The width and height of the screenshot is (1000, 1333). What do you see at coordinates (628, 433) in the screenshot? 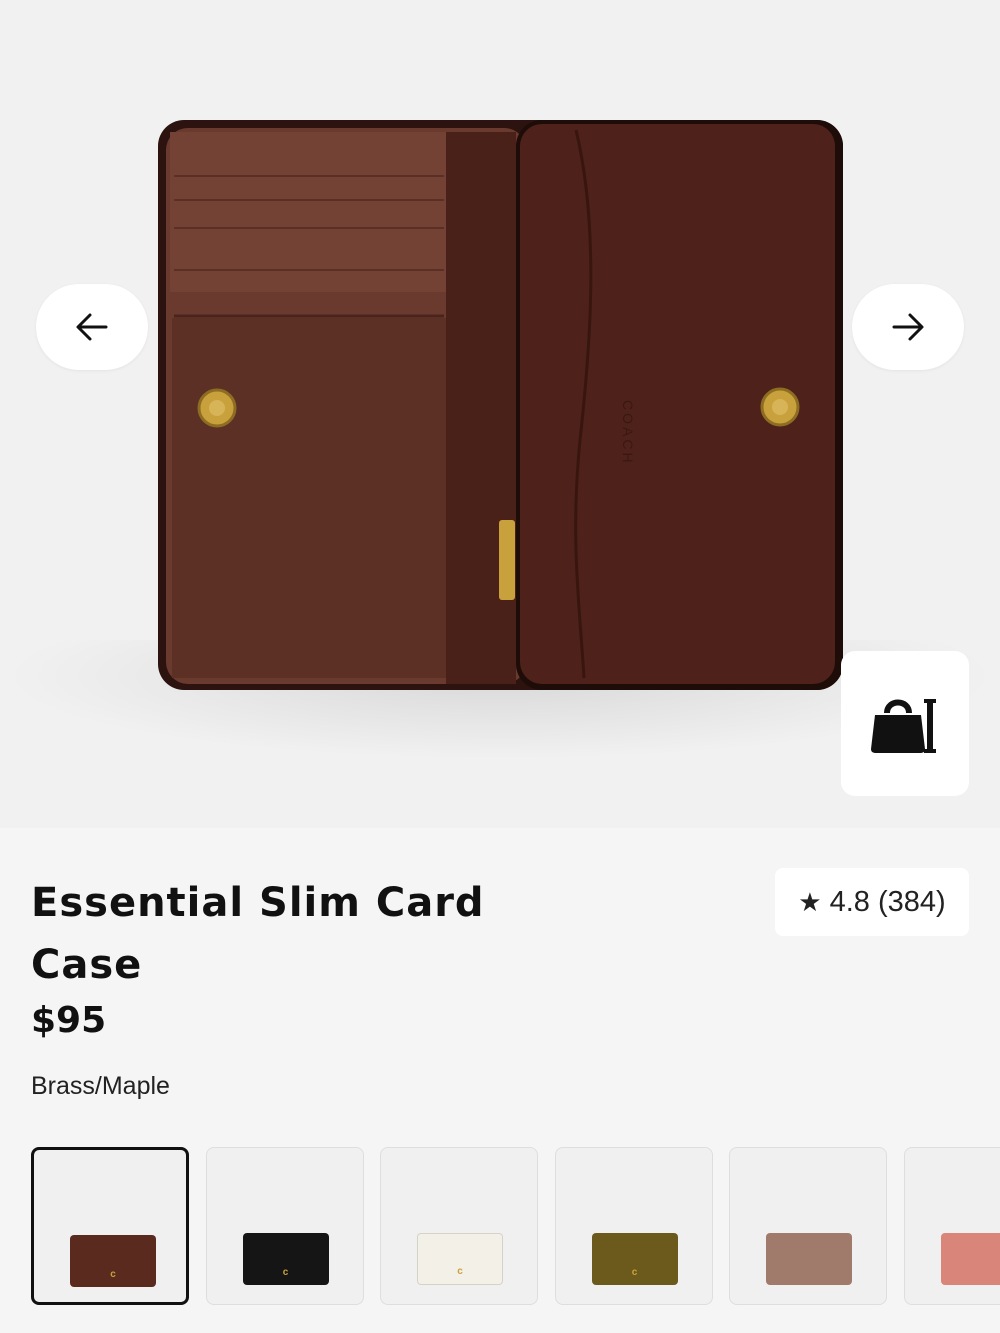
I see `svg-text: COACH` at bounding box center [628, 433].